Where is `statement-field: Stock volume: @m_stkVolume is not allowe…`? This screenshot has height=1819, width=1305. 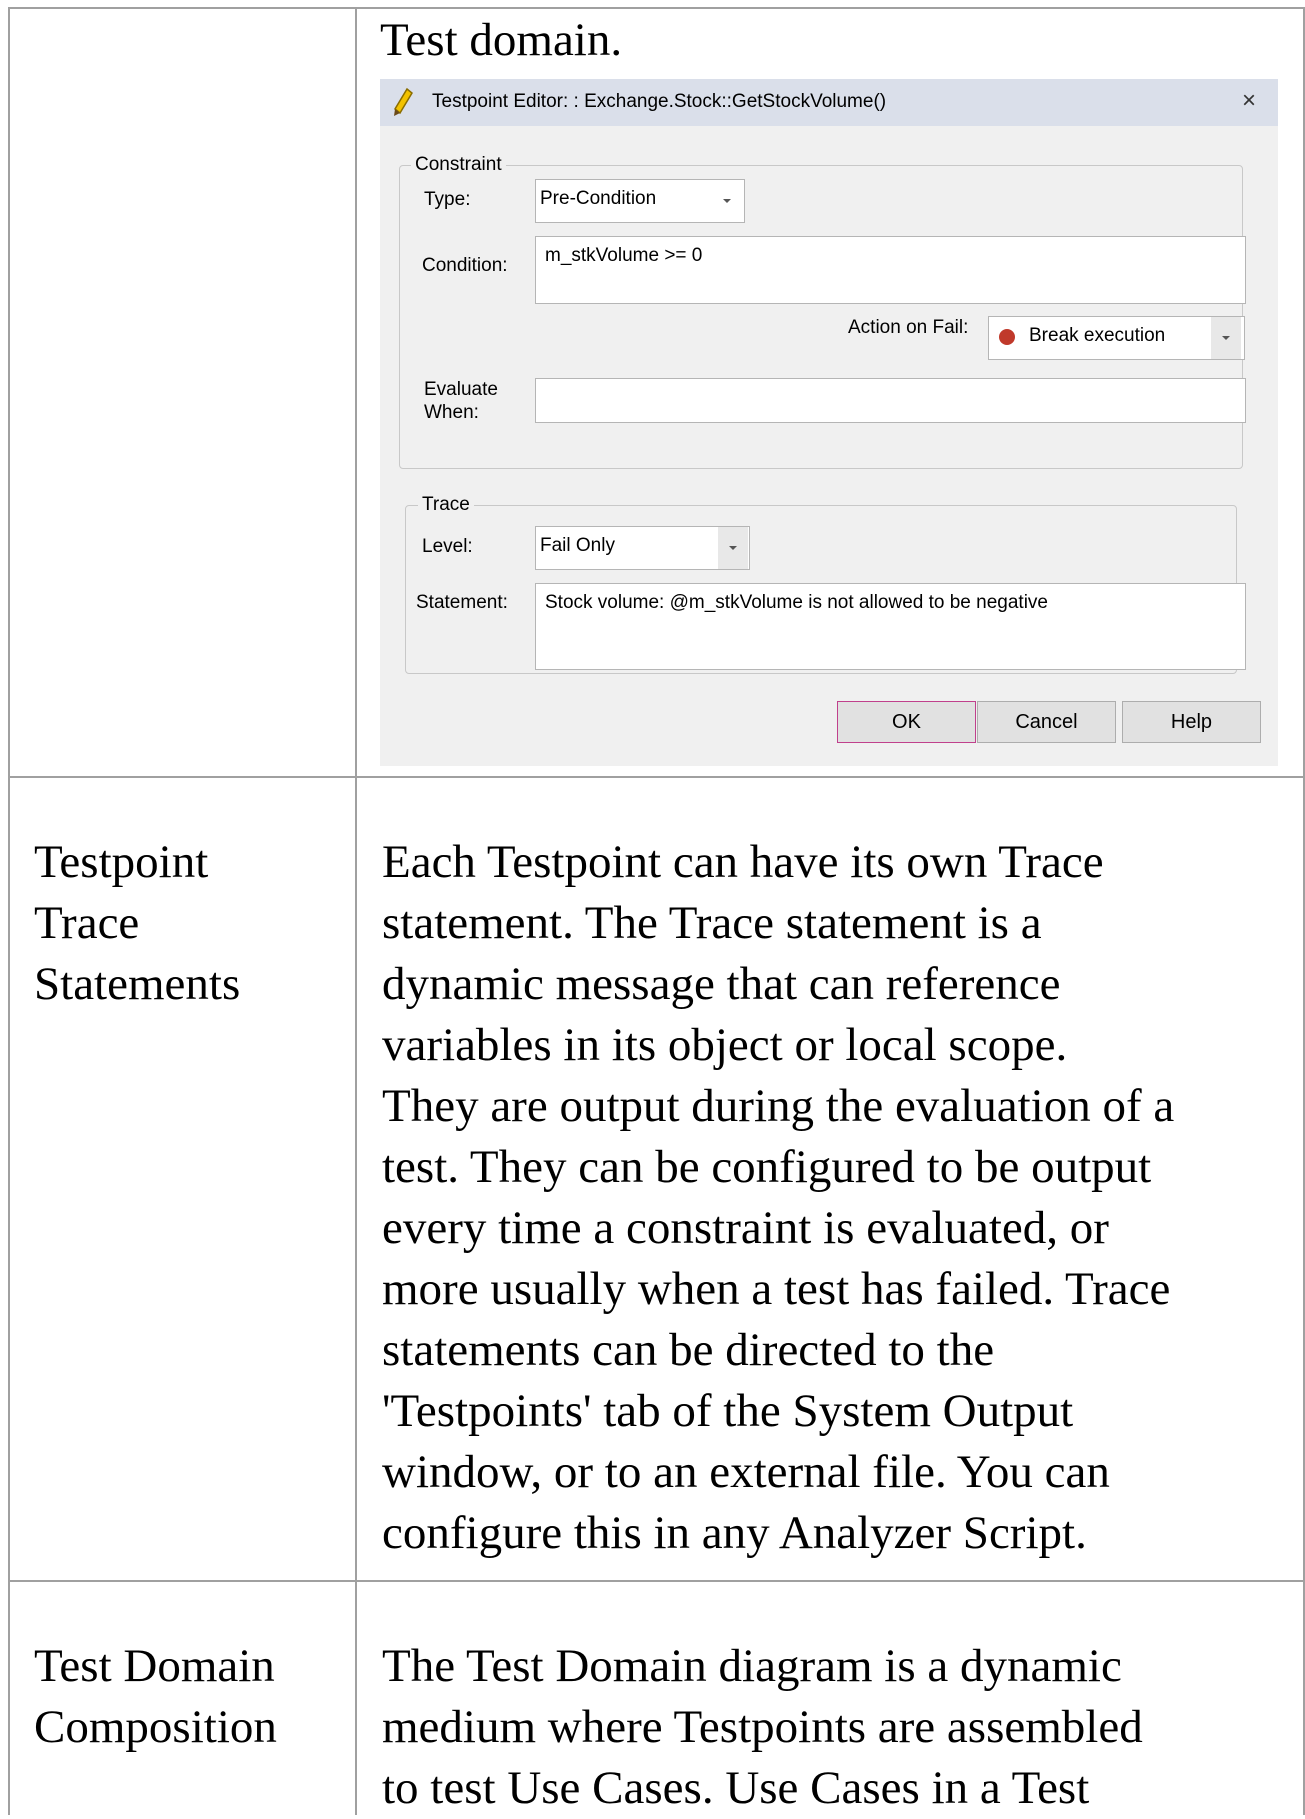 statement-field: Stock volume: @m_stkVolume is not allowe… is located at coordinates (890, 626).